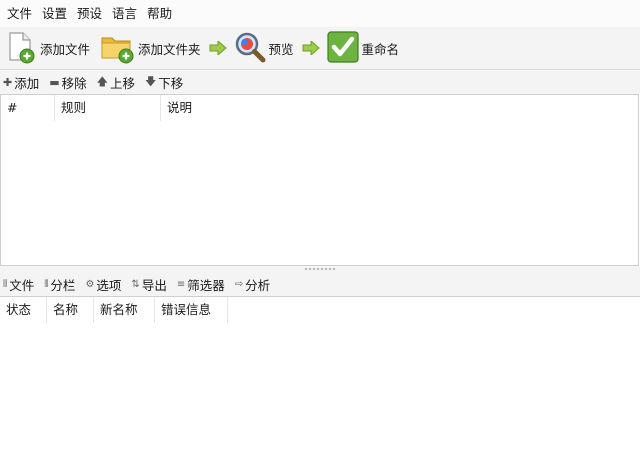  I want to click on options-icon: ⚙, so click(90, 284).